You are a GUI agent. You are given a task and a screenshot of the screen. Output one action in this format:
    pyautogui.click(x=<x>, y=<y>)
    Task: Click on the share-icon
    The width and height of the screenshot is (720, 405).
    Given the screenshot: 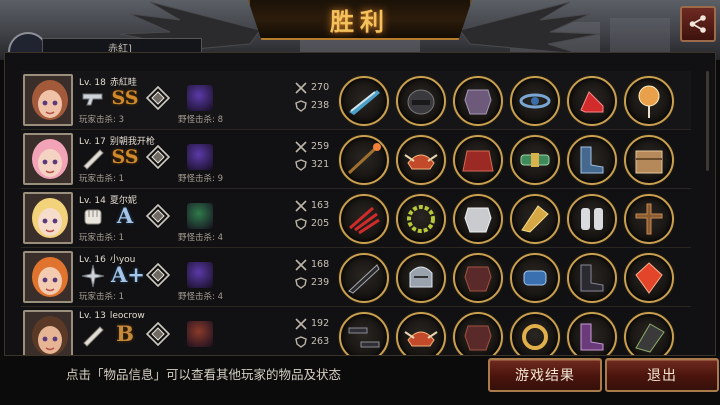 What is the action you would take?
    pyautogui.click(x=697, y=24)
    